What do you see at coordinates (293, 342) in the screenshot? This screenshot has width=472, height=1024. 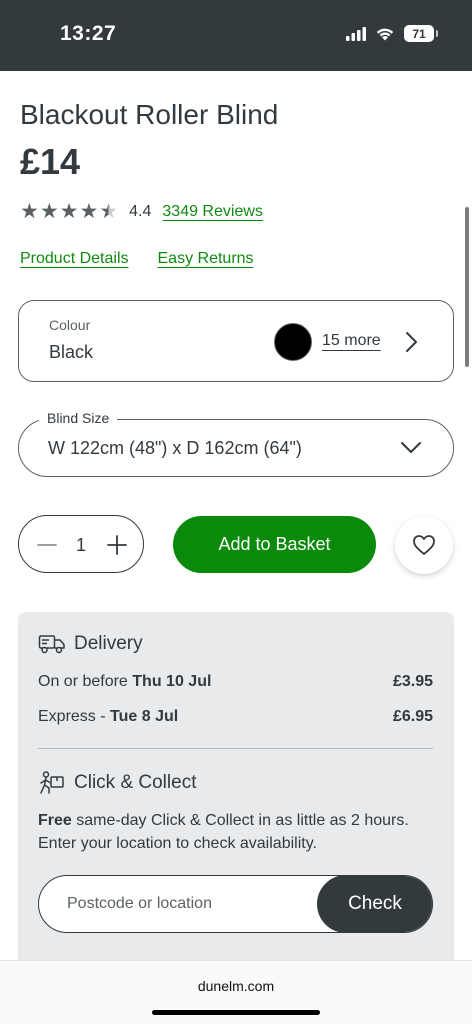 I see `colour-swatch` at bounding box center [293, 342].